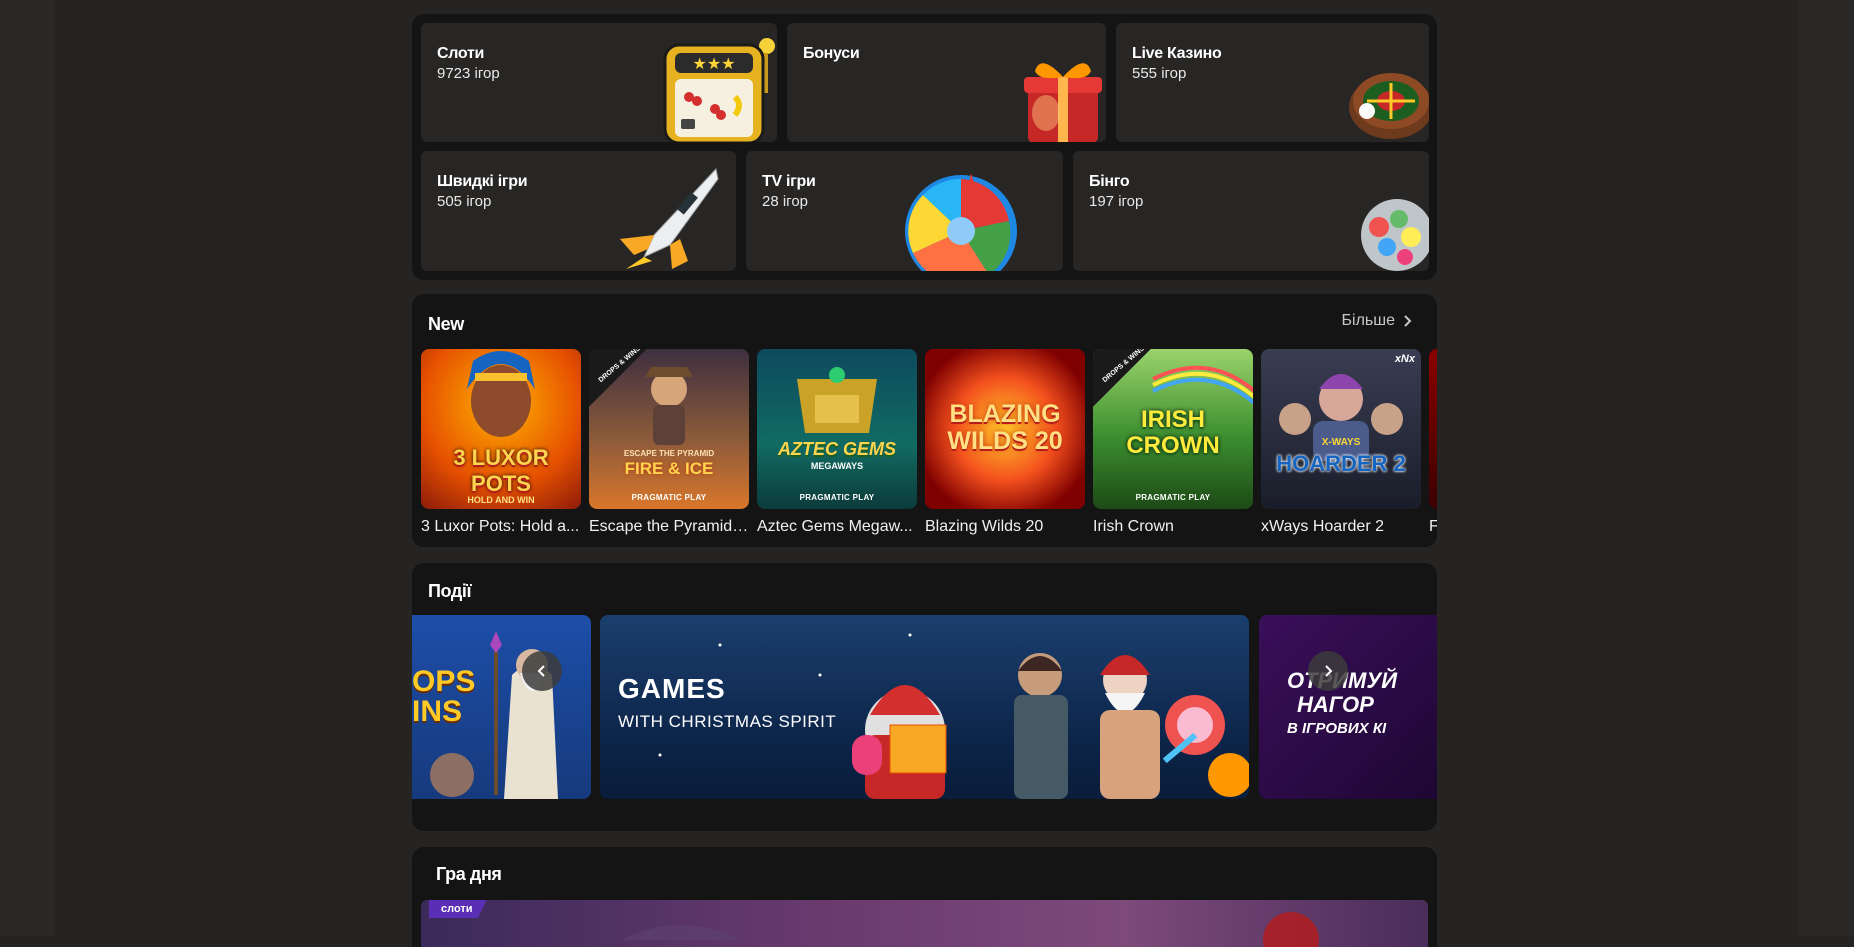 The height and width of the screenshot is (947, 1854). I want to click on more-link: Більше, so click(1377, 321).